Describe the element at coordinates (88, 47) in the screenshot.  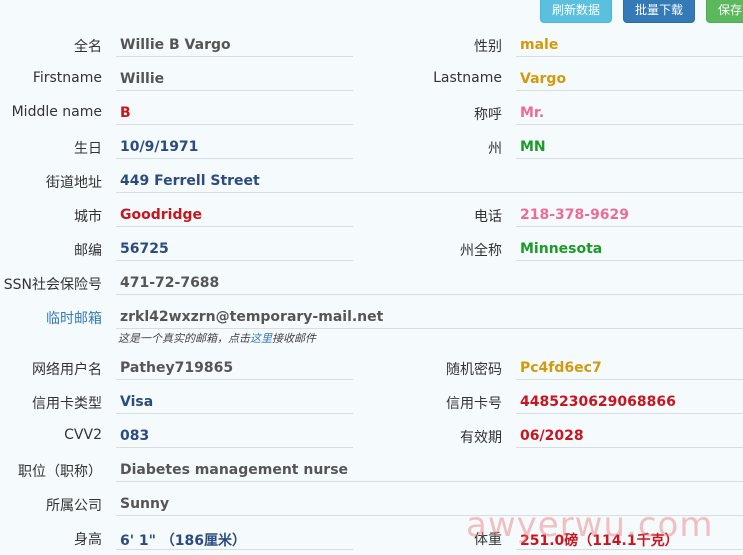
I see `fullname-label: 全名` at that location.